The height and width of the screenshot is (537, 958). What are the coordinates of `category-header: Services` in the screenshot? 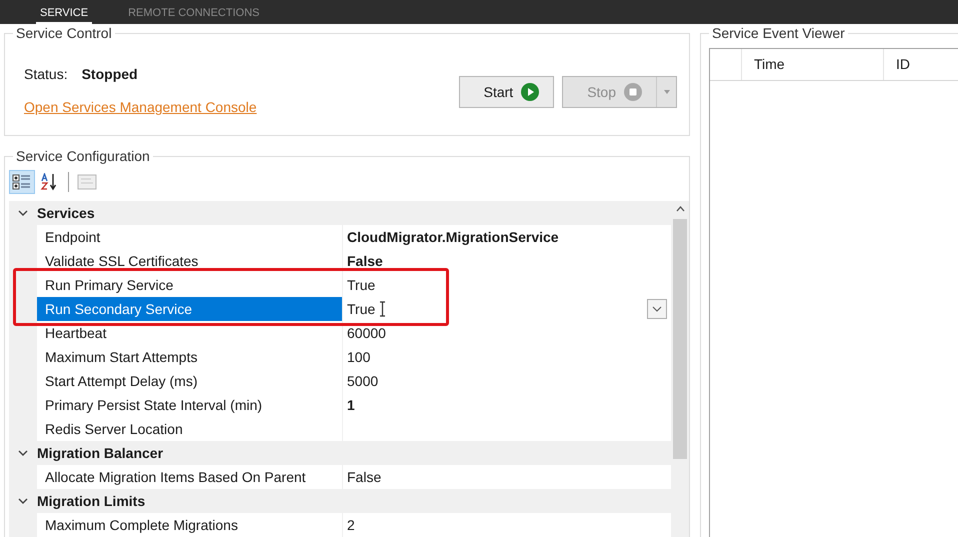 It's located at (66, 213).